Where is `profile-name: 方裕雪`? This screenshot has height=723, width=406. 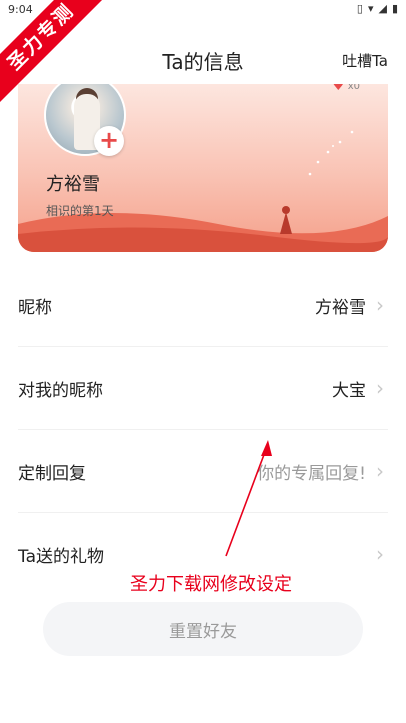
profile-name: 方裕雪 is located at coordinates (73, 184).